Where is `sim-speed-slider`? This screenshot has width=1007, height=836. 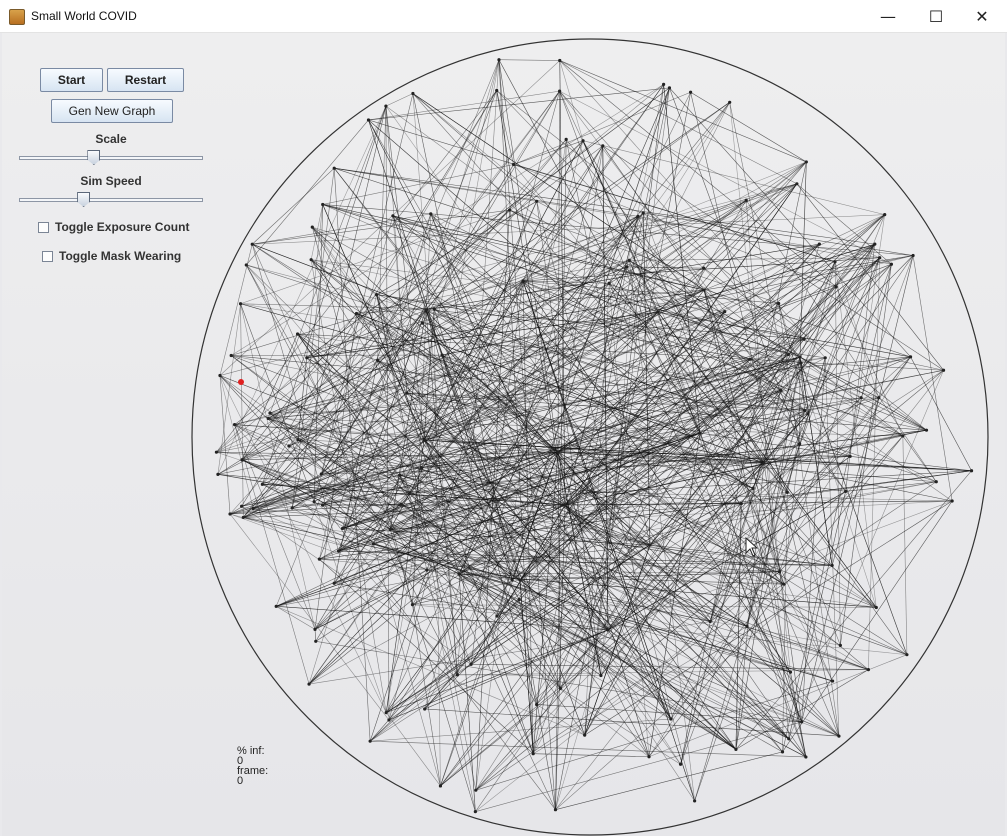 sim-speed-slider is located at coordinates (111, 201).